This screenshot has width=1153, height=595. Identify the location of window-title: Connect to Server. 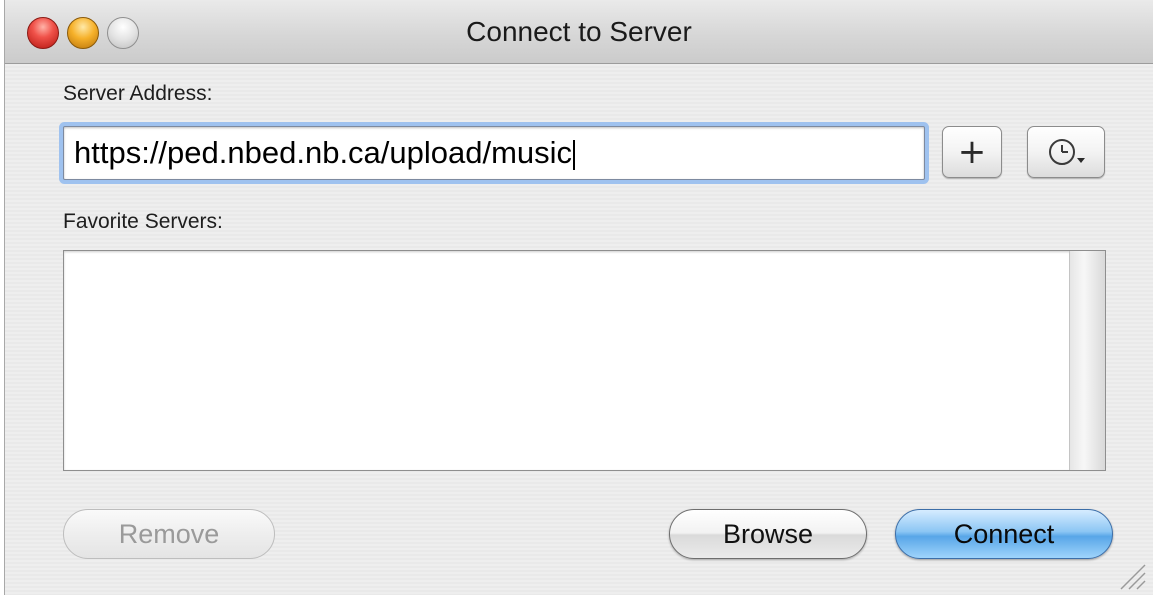
(579, 31).